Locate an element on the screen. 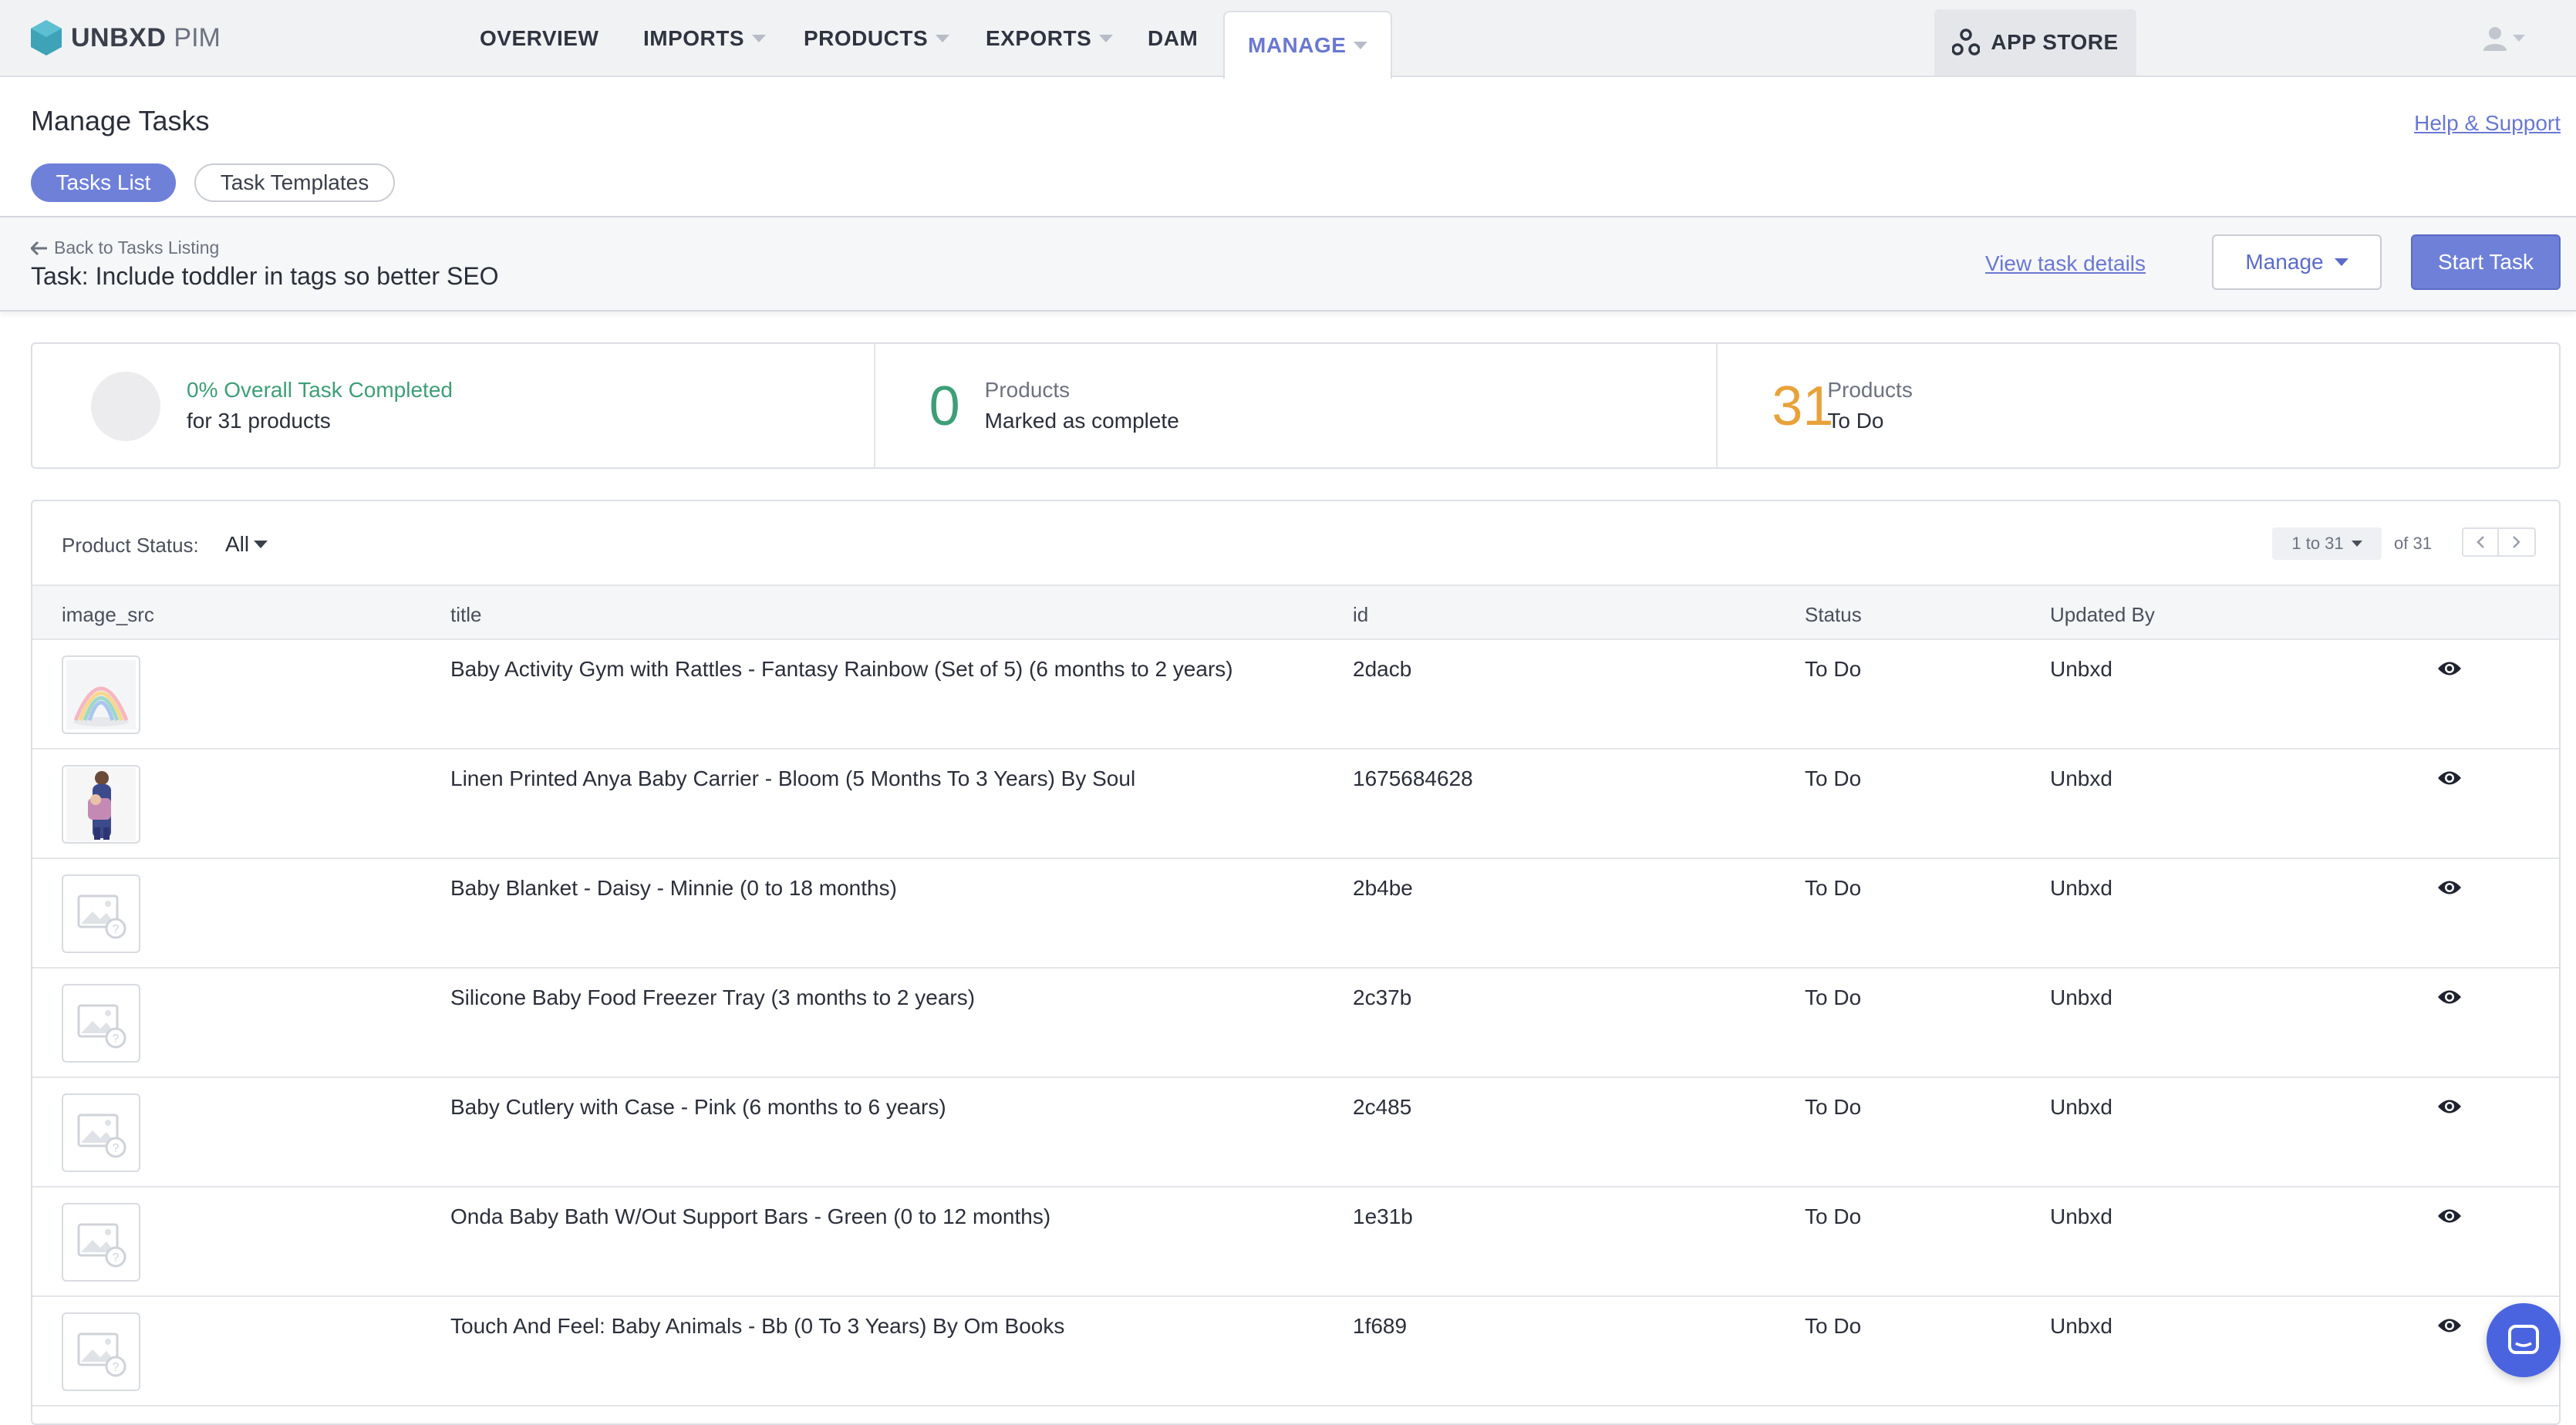  nav-dam-label: DAM is located at coordinates (1173, 38).